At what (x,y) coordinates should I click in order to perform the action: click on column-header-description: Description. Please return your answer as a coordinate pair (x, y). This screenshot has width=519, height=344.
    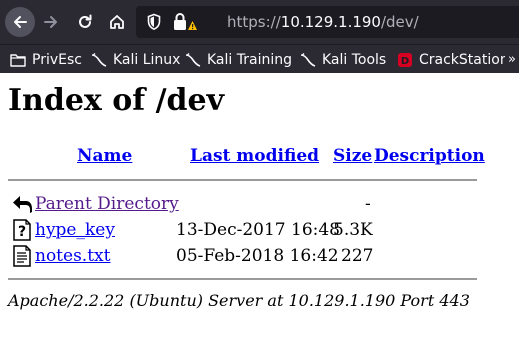
    Looking at the image, I should click on (429, 156).